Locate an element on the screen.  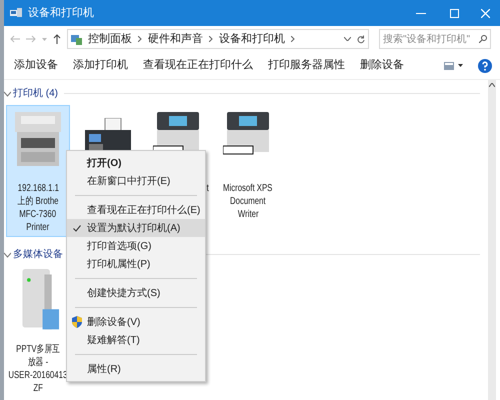
device-label: 上的 Brothe is located at coordinates (38, 201).